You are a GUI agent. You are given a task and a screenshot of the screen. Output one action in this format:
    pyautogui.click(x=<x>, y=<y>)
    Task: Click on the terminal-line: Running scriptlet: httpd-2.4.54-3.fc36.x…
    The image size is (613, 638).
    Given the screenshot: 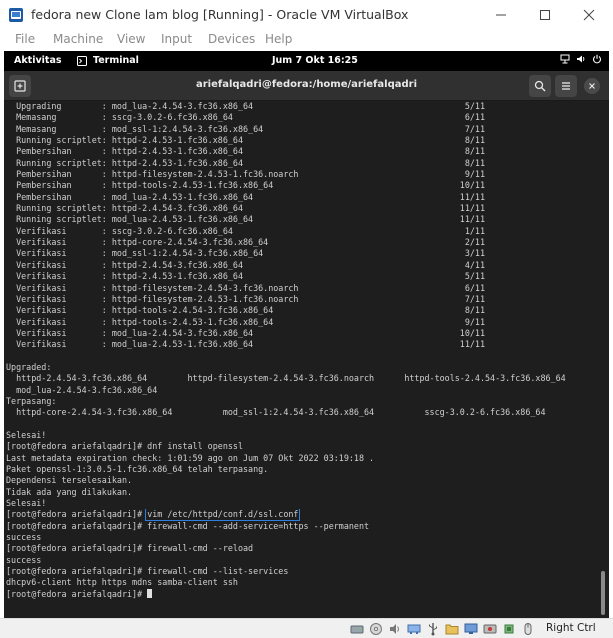 What is the action you would take?
    pyautogui.click(x=246, y=208)
    